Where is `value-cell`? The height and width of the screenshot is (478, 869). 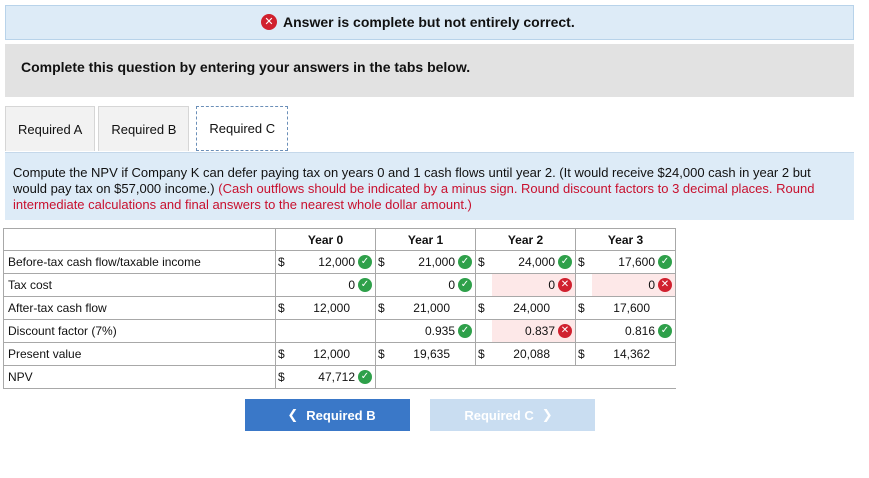
value-cell is located at coordinates (333, 331).